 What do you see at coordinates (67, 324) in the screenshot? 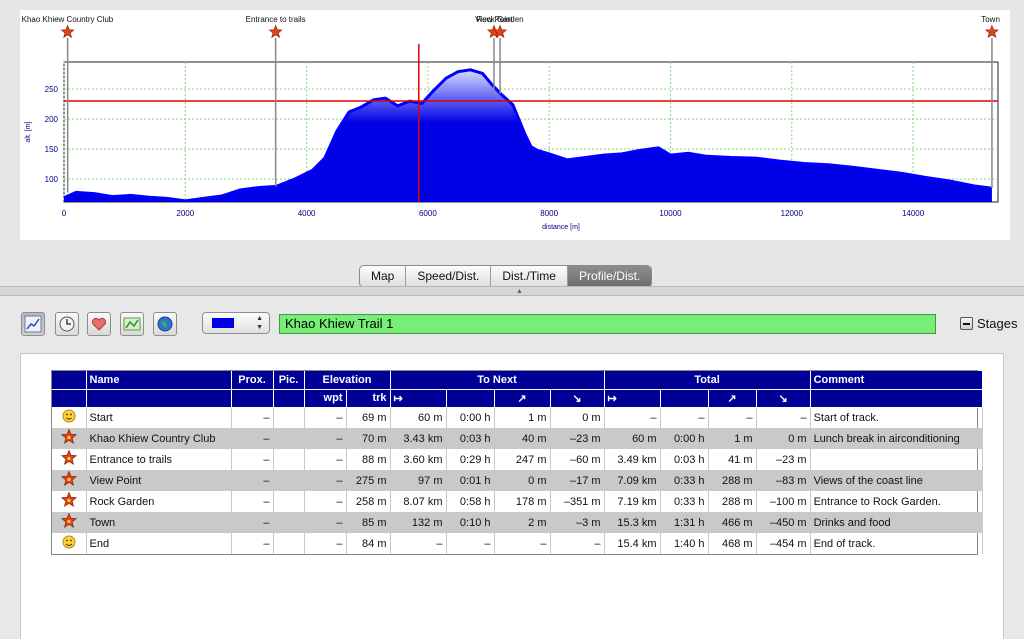
I see `time-view-button` at bounding box center [67, 324].